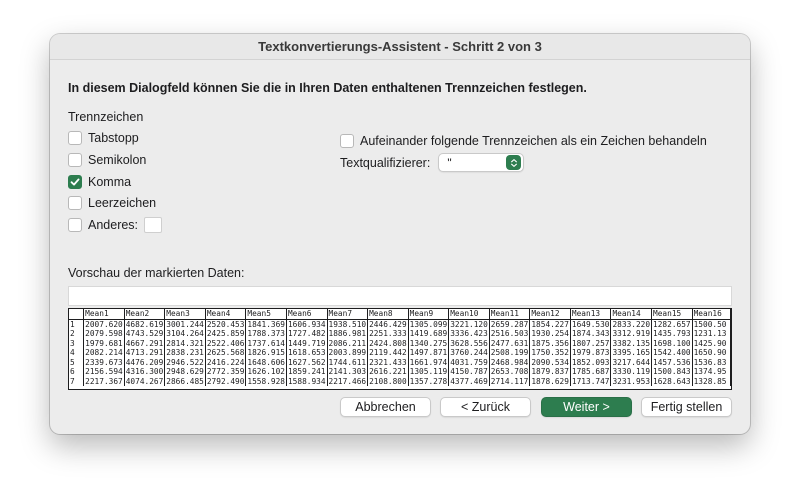 The image size is (800, 500). What do you see at coordinates (711, 381) in the screenshot?
I see `preview-cell: 1328.85` at bounding box center [711, 381].